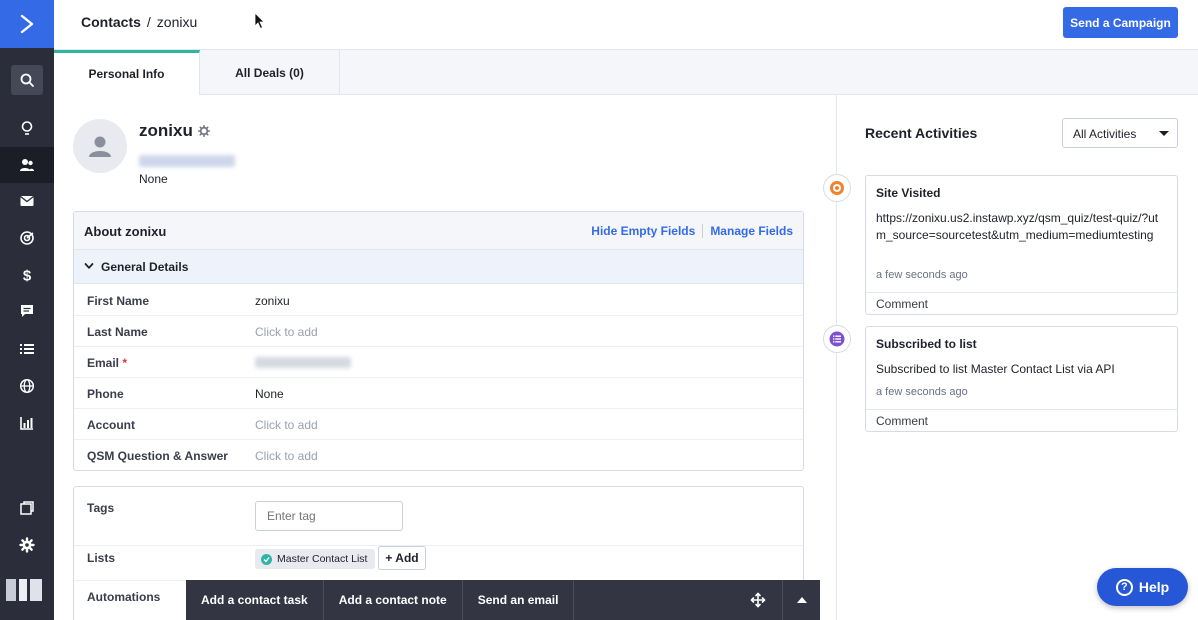  I want to click on globe-icon, so click(27, 386).